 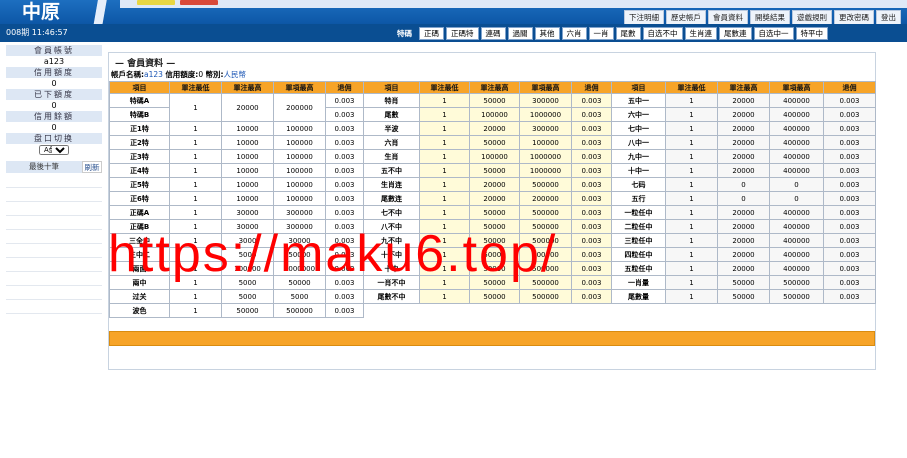 What do you see at coordinates (462, 33) in the screenshot?
I see `tab-2: 正碼特` at bounding box center [462, 33].